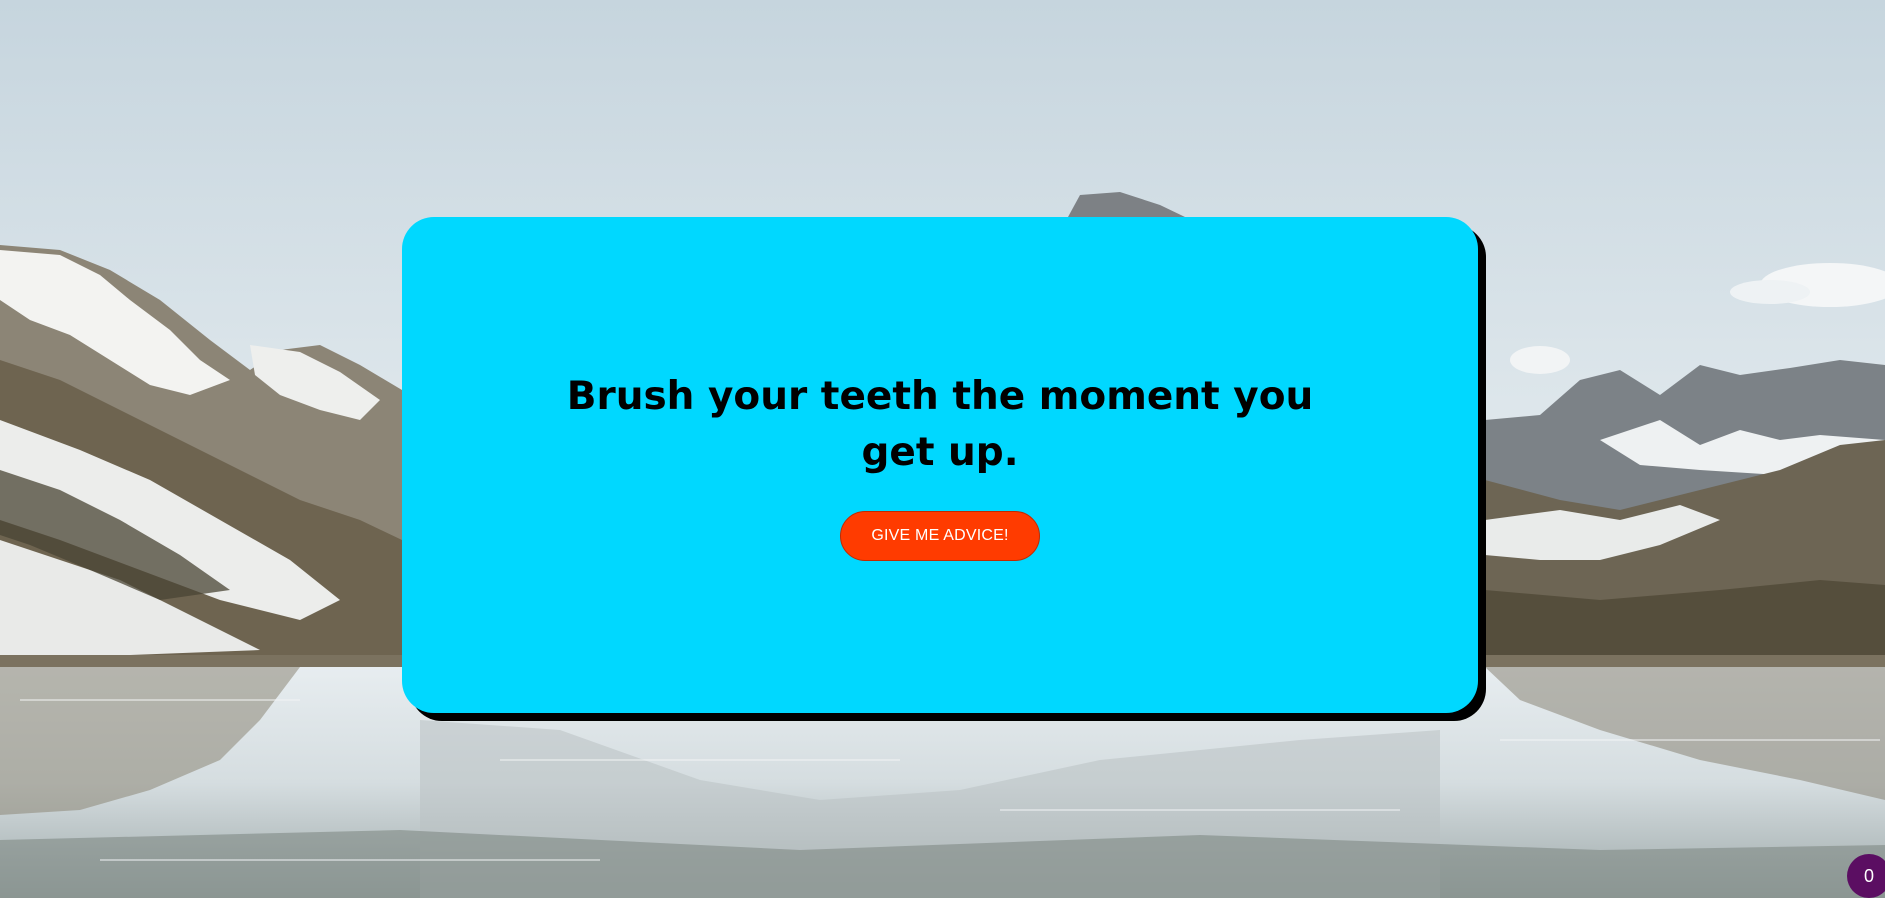 Image resolution: width=1885 pixels, height=898 pixels. I want to click on counter-badge: 0, so click(1866, 876).